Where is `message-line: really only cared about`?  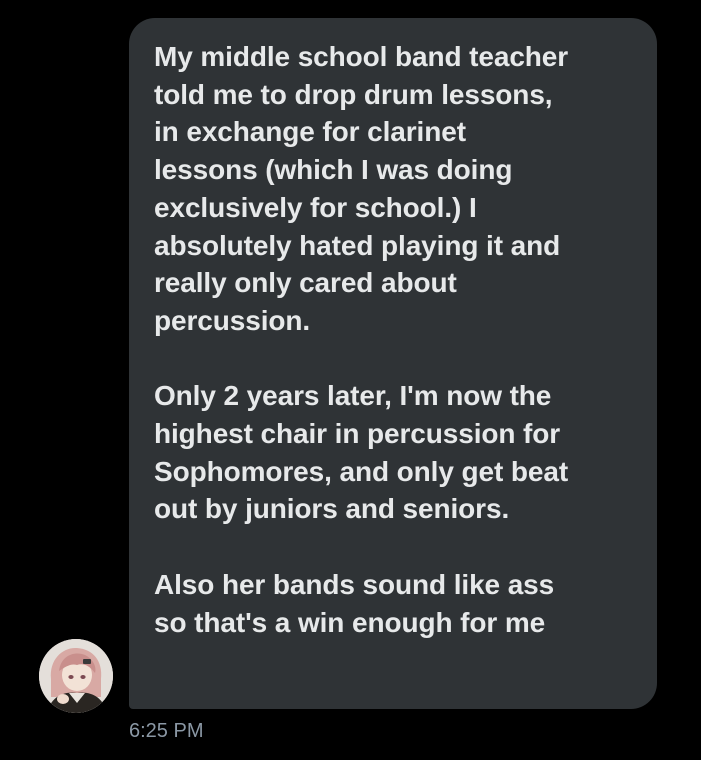
message-line: really only cared about is located at coordinates (305, 283).